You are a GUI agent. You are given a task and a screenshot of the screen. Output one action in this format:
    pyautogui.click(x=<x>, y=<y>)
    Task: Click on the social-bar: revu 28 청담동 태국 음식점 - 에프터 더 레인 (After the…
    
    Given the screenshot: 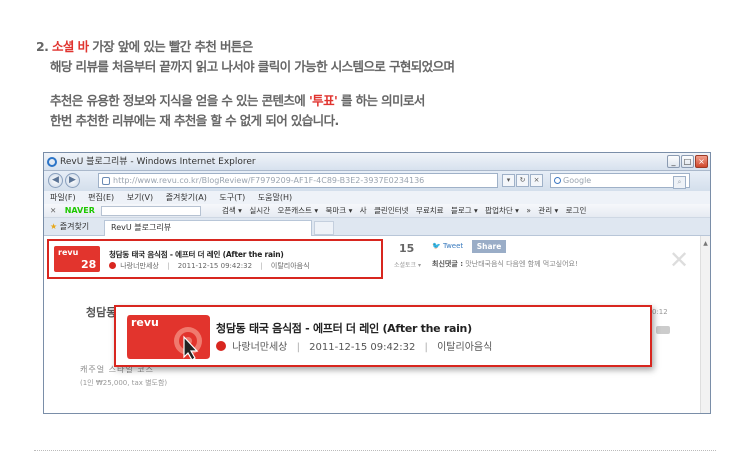 What is the action you would take?
    pyautogui.click(x=215, y=259)
    